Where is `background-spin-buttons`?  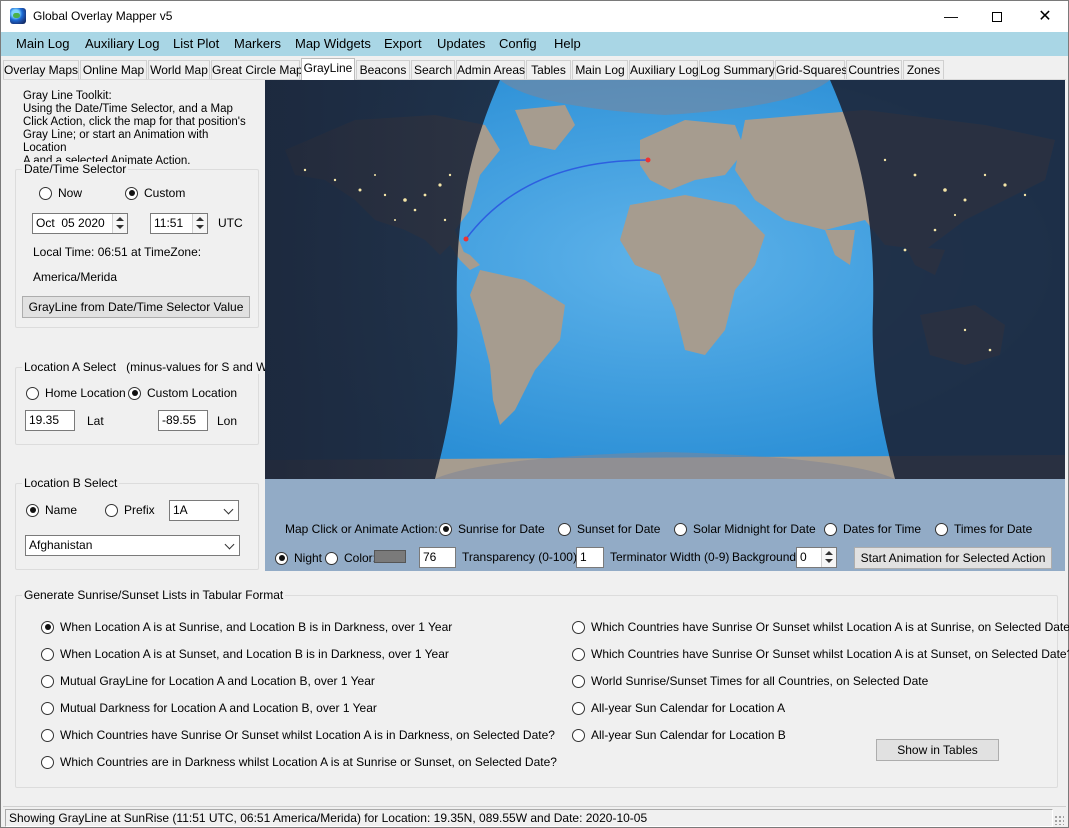 background-spin-buttons is located at coordinates (828, 557).